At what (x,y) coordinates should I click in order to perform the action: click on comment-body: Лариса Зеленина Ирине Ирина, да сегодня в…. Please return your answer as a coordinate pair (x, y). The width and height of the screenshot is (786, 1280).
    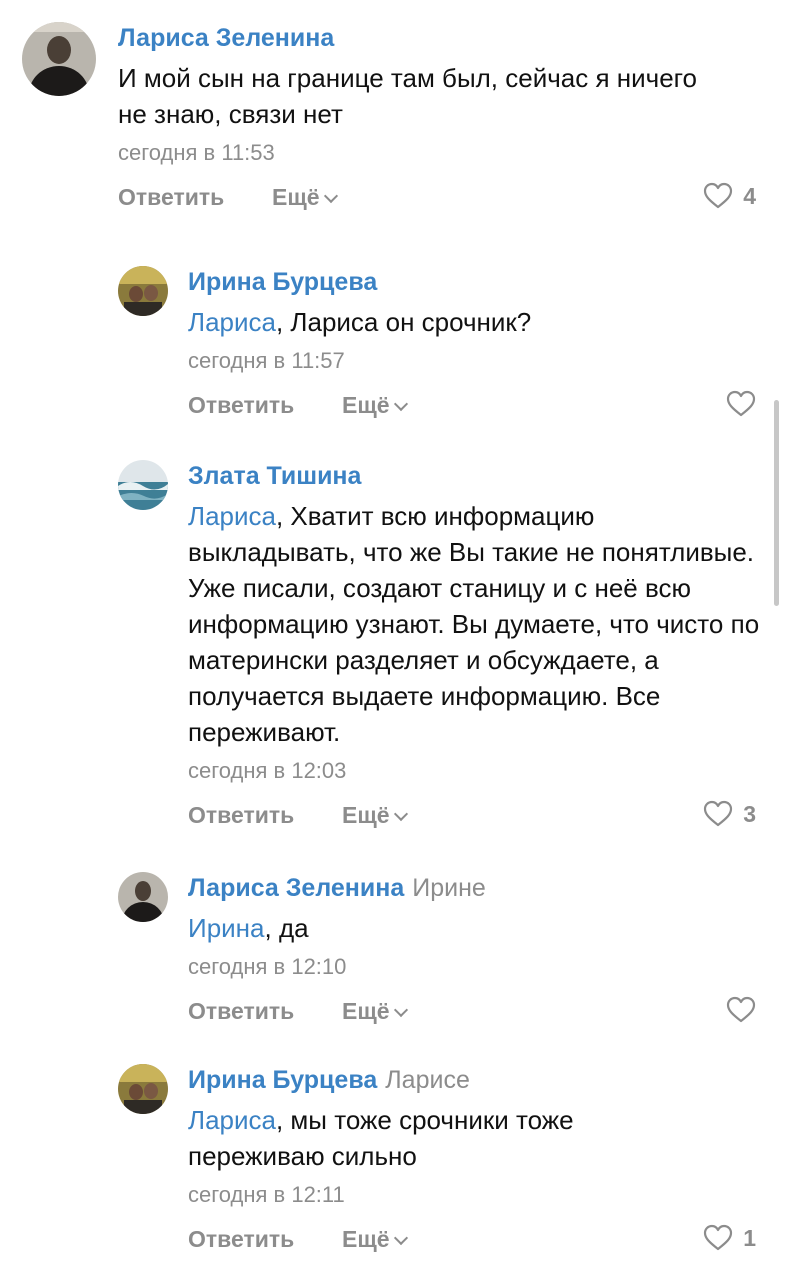
    Looking at the image, I should click on (472, 953).